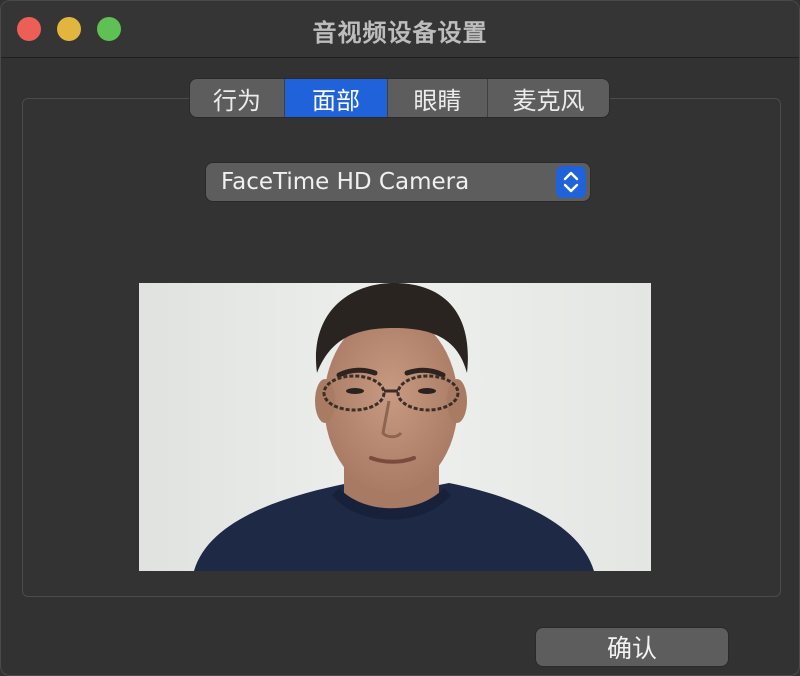 Image resolution: width=800 pixels, height=676 pixels. I want to click on tab-bar: 行为 面部 眼睛 麦克风, so click(399, 98).